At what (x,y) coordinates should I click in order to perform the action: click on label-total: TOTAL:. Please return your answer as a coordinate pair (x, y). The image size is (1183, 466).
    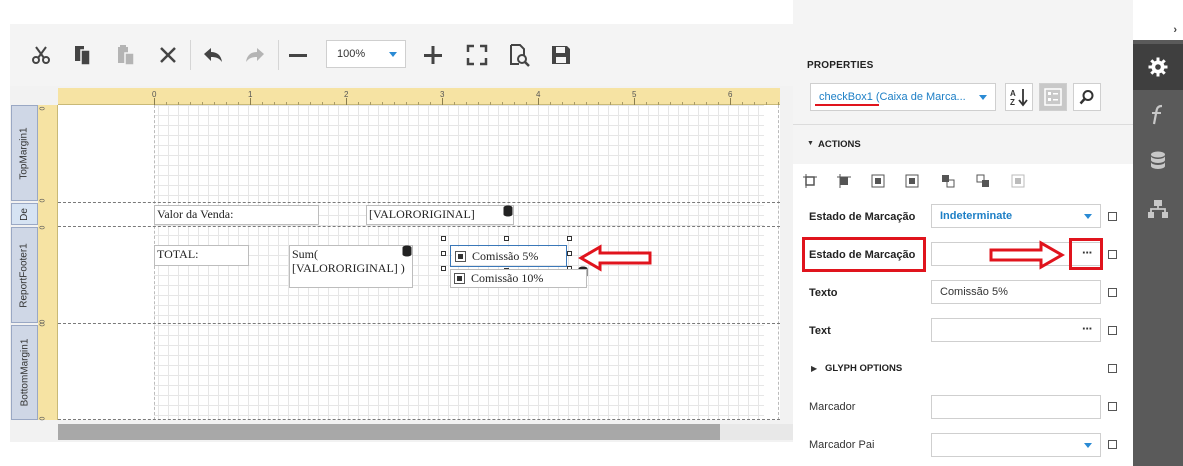
    Looking at the image, I should click on (201, 255).